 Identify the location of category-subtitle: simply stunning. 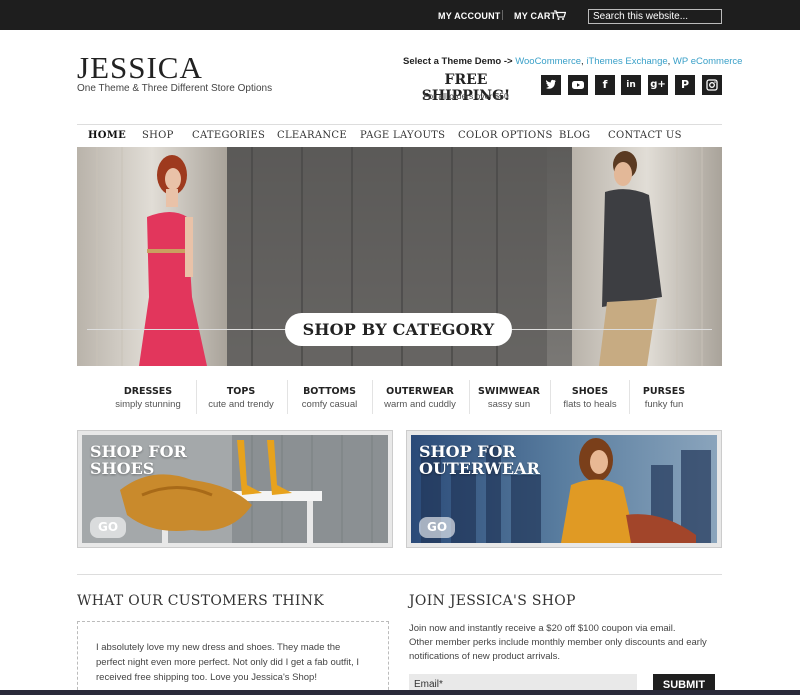
(148, 404).